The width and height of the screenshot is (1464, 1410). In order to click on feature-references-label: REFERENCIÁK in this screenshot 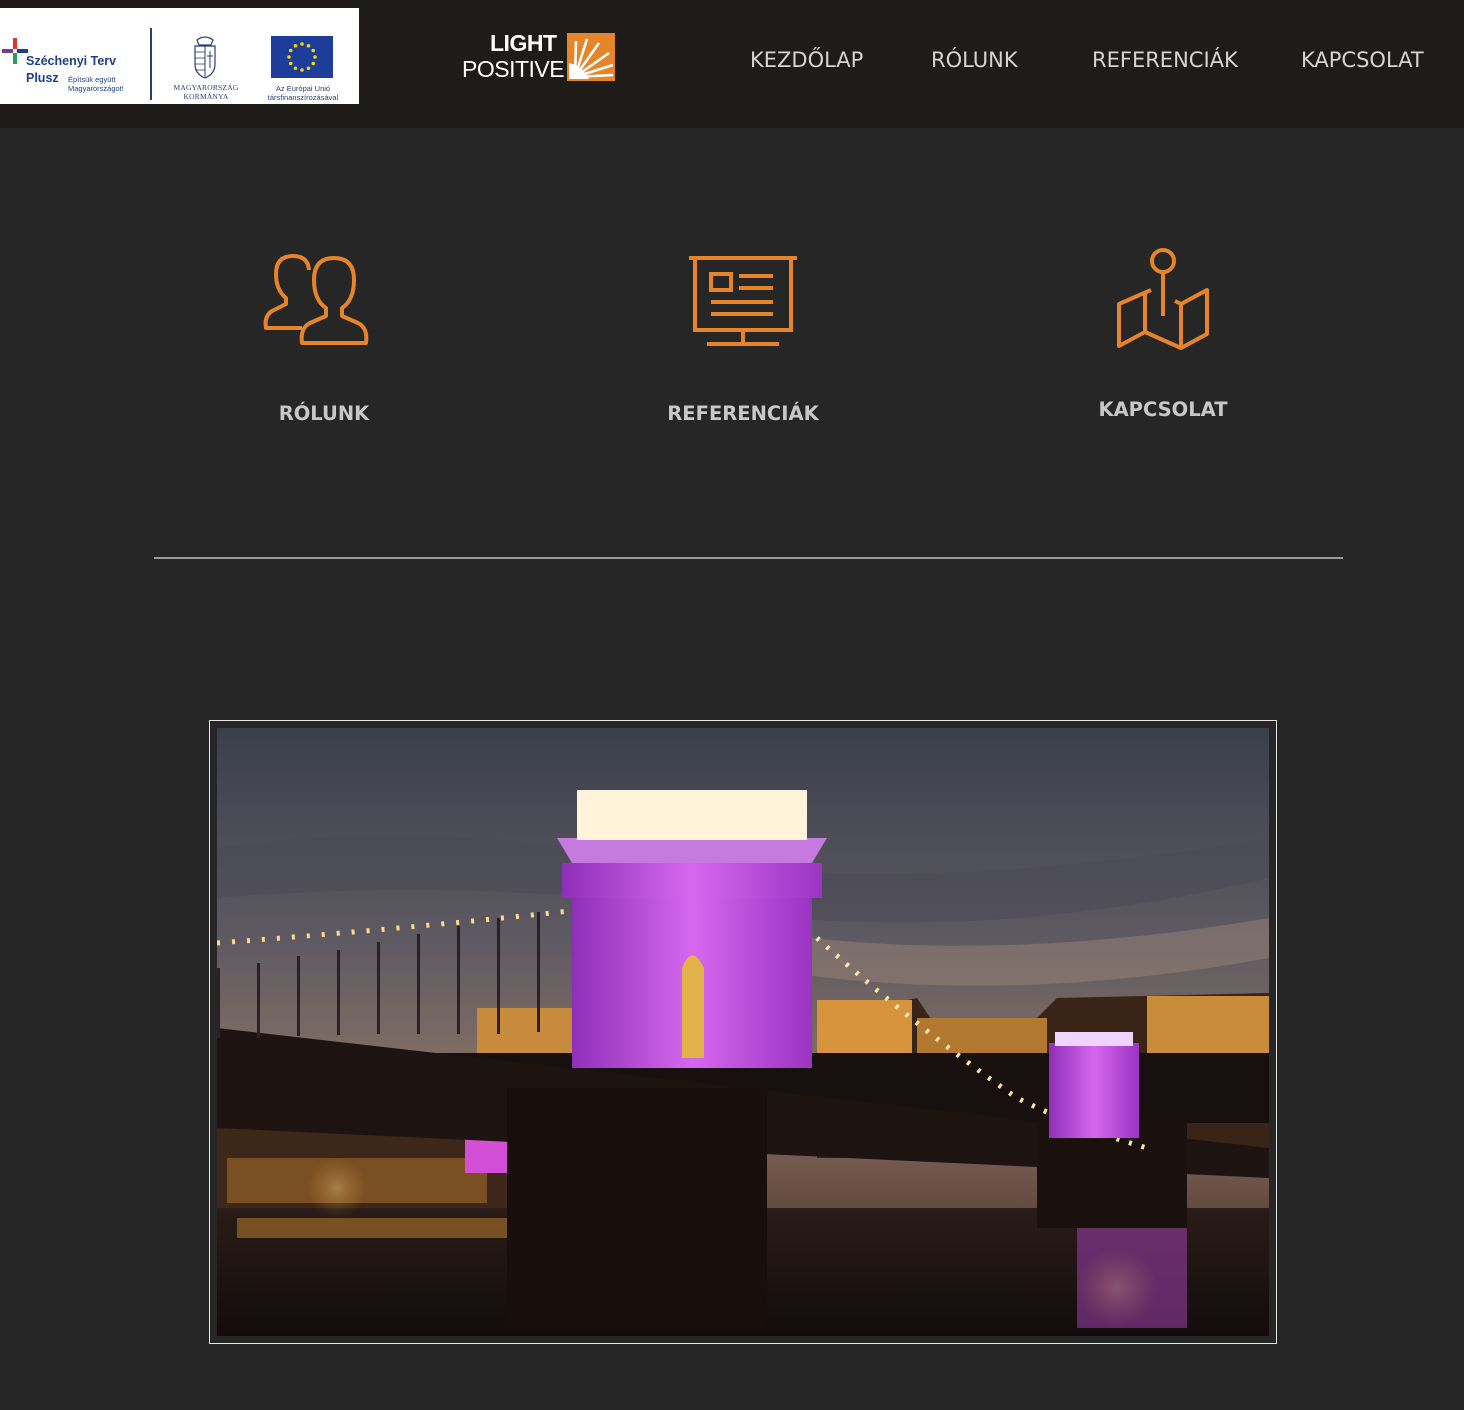, I will do `click(743, 413)`.